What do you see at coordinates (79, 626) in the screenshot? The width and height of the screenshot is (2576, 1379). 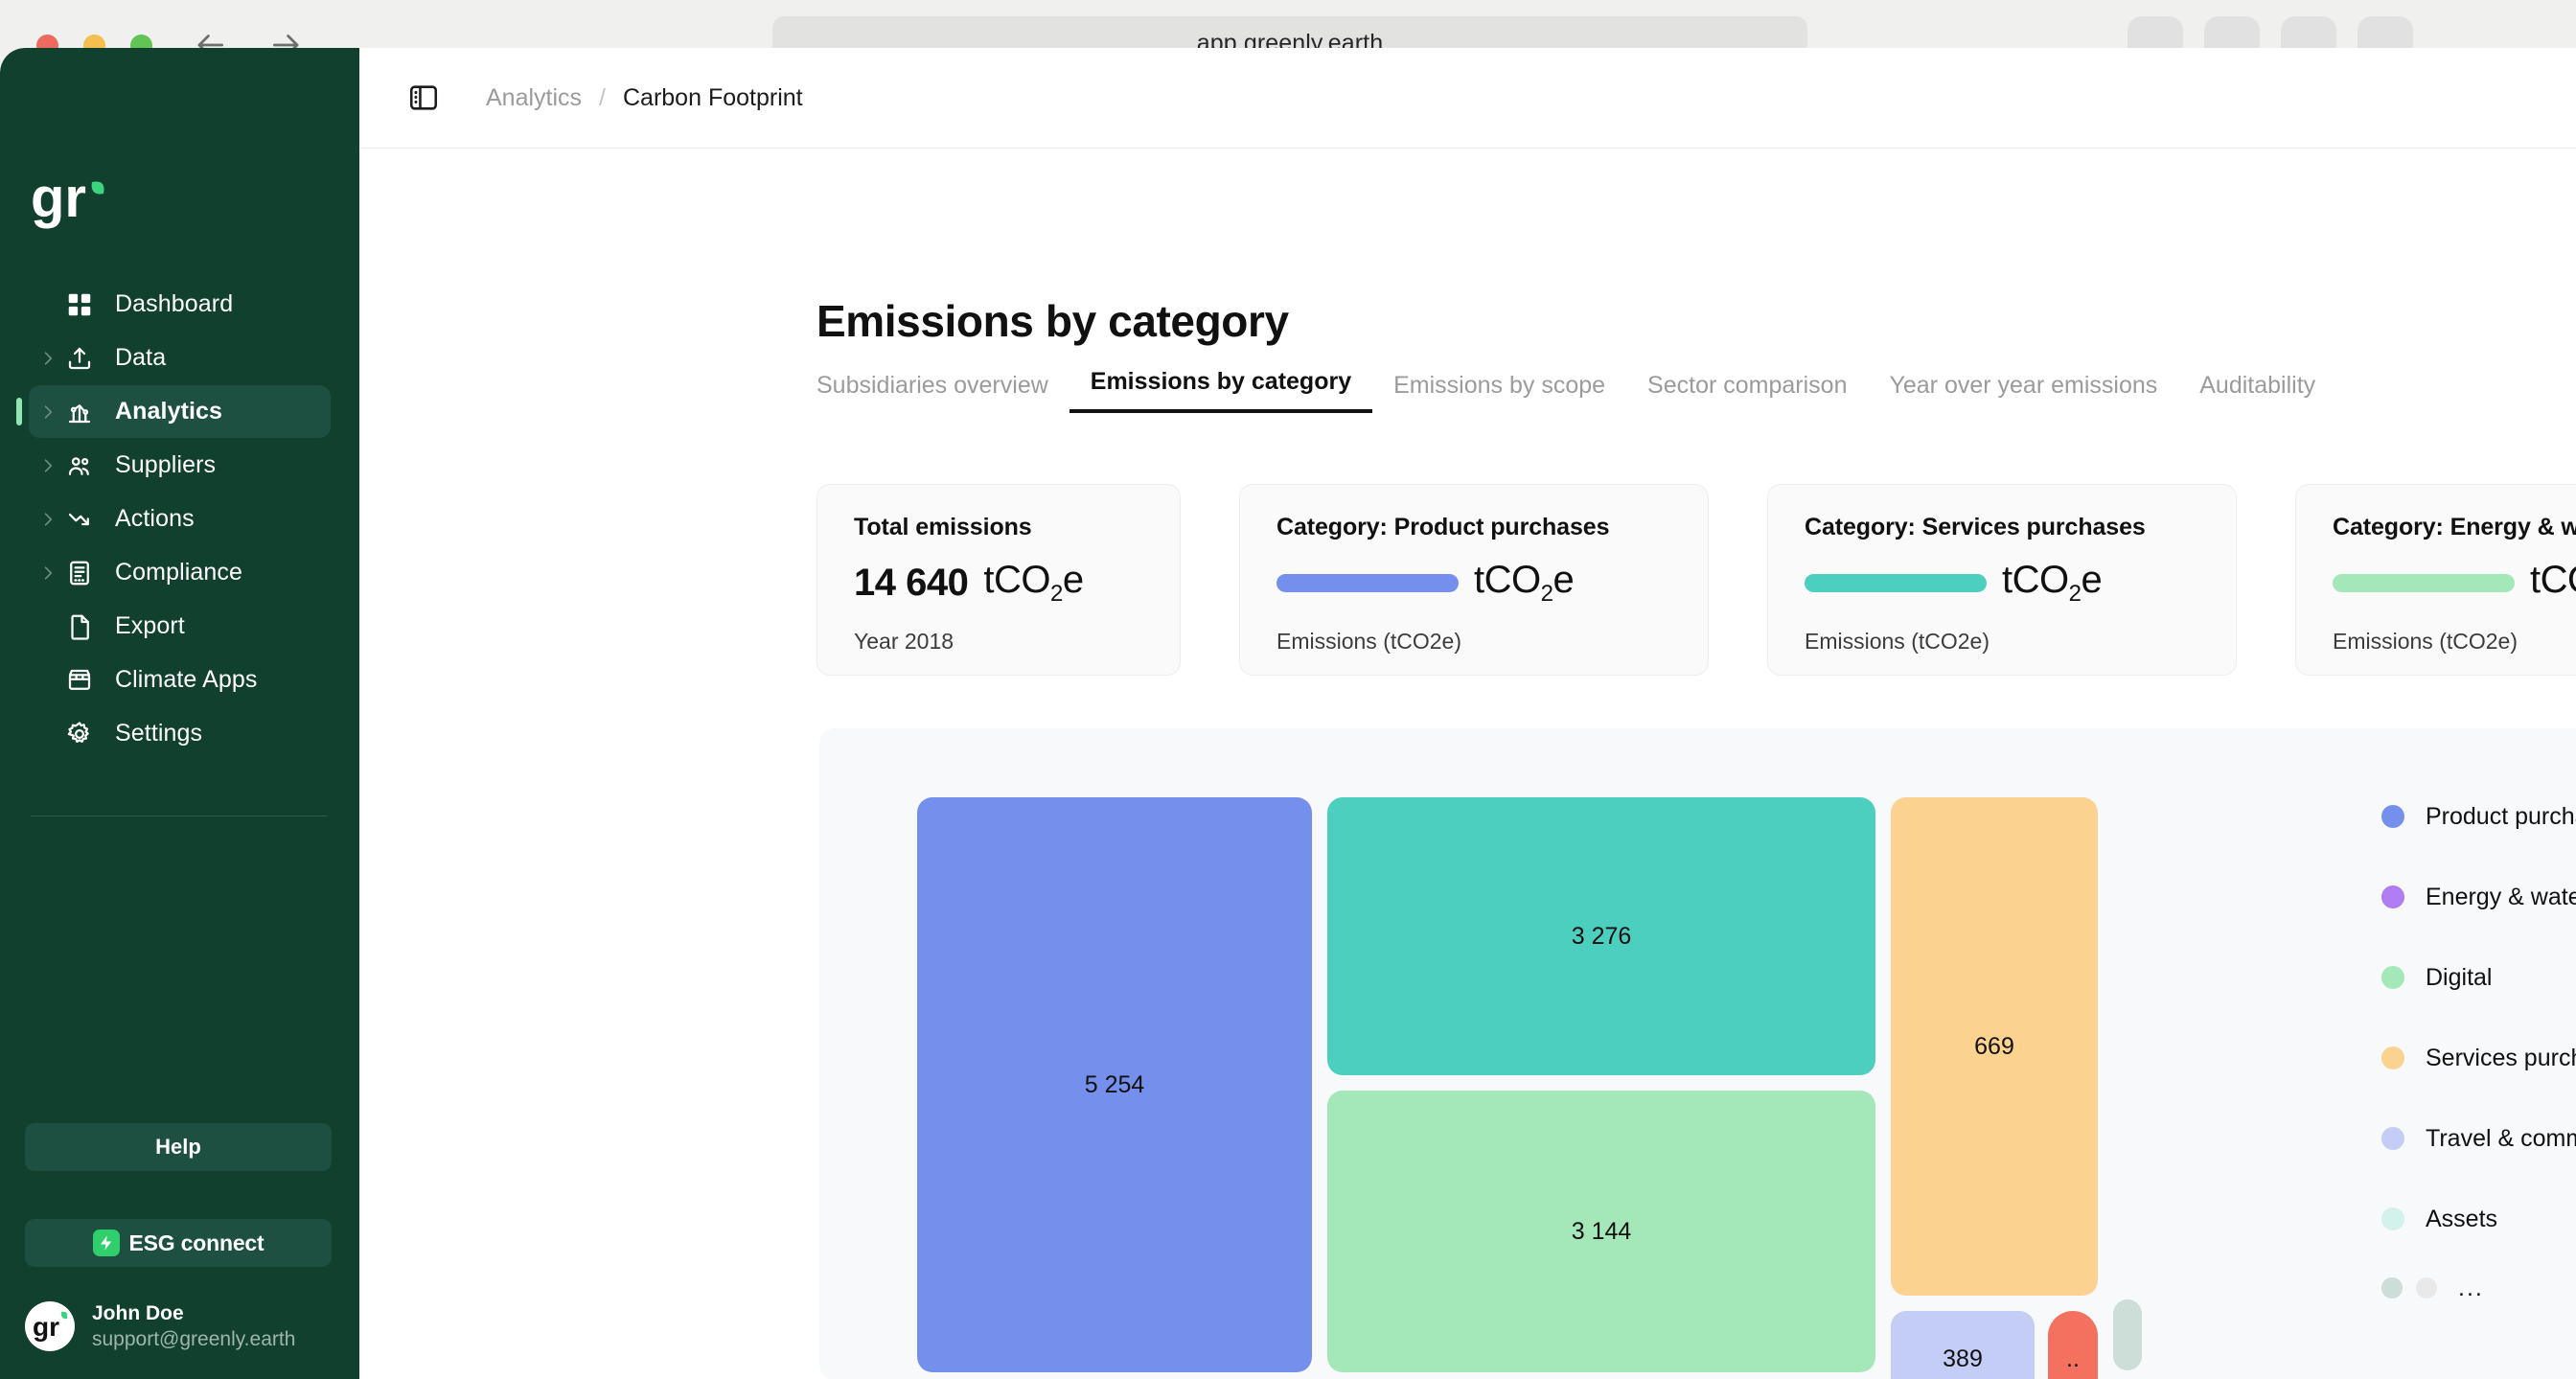 I see `file-icon` at bounding box center [79, 626].